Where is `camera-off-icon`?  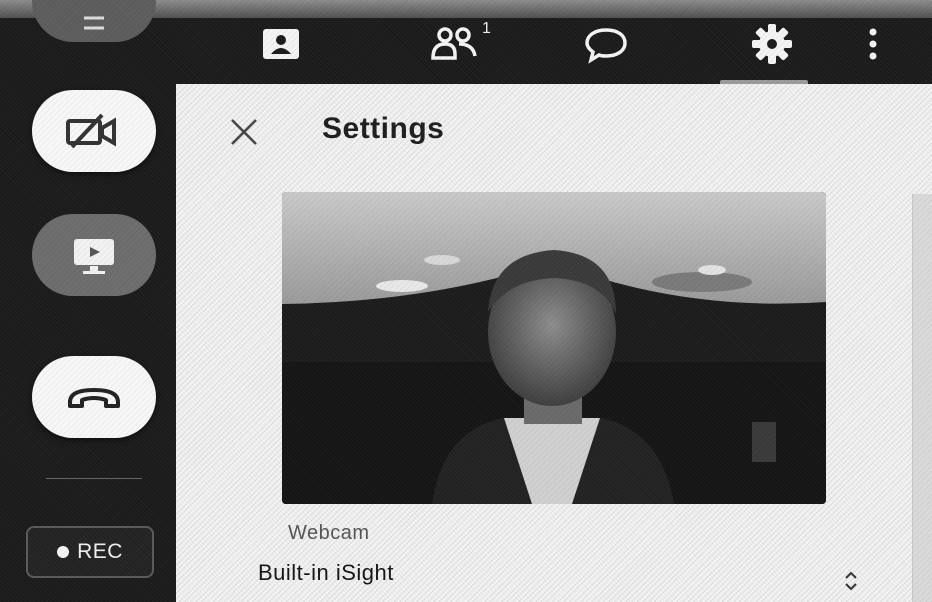
camera-off-icon is located at coordinates (91, 131).